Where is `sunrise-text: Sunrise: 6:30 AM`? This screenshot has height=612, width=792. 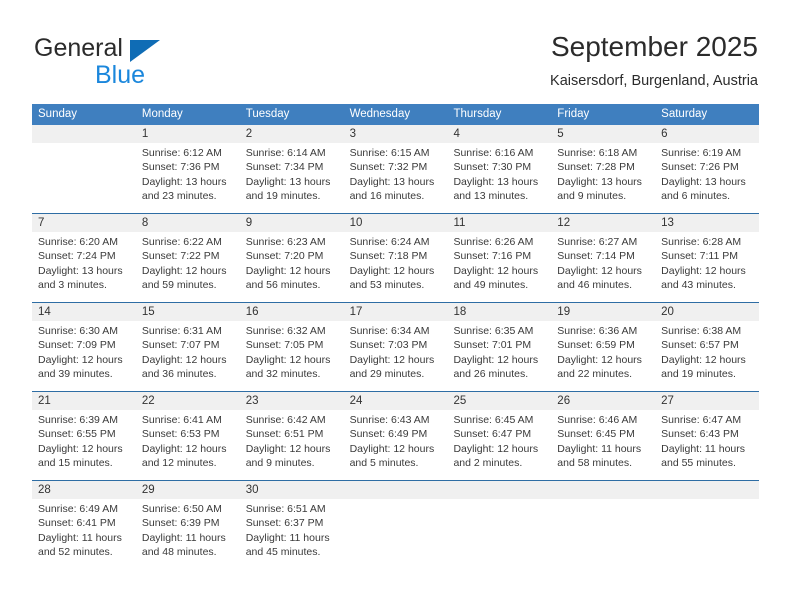
sunrise-text: Sunrise: 6:30 AM is located at coordinates (78, 331).